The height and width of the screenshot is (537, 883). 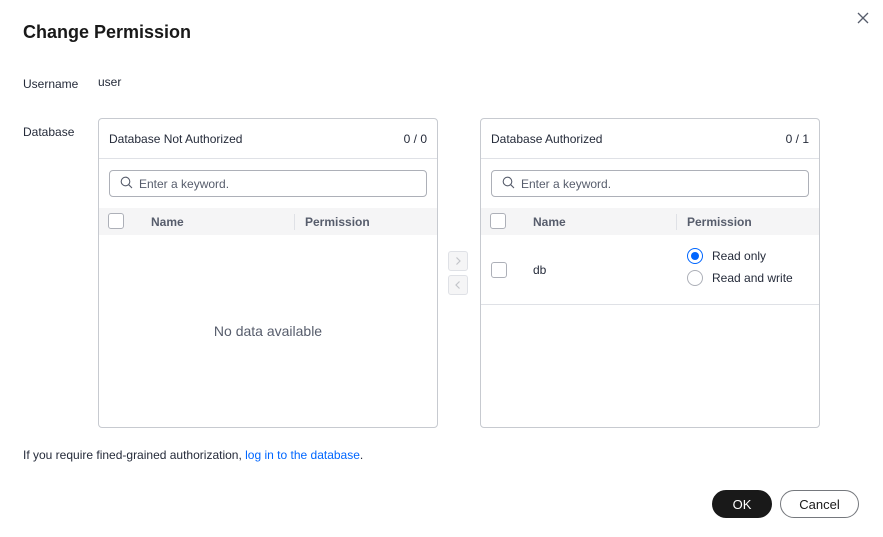 I want to click on move-right-button, so click(x=458, y=261).